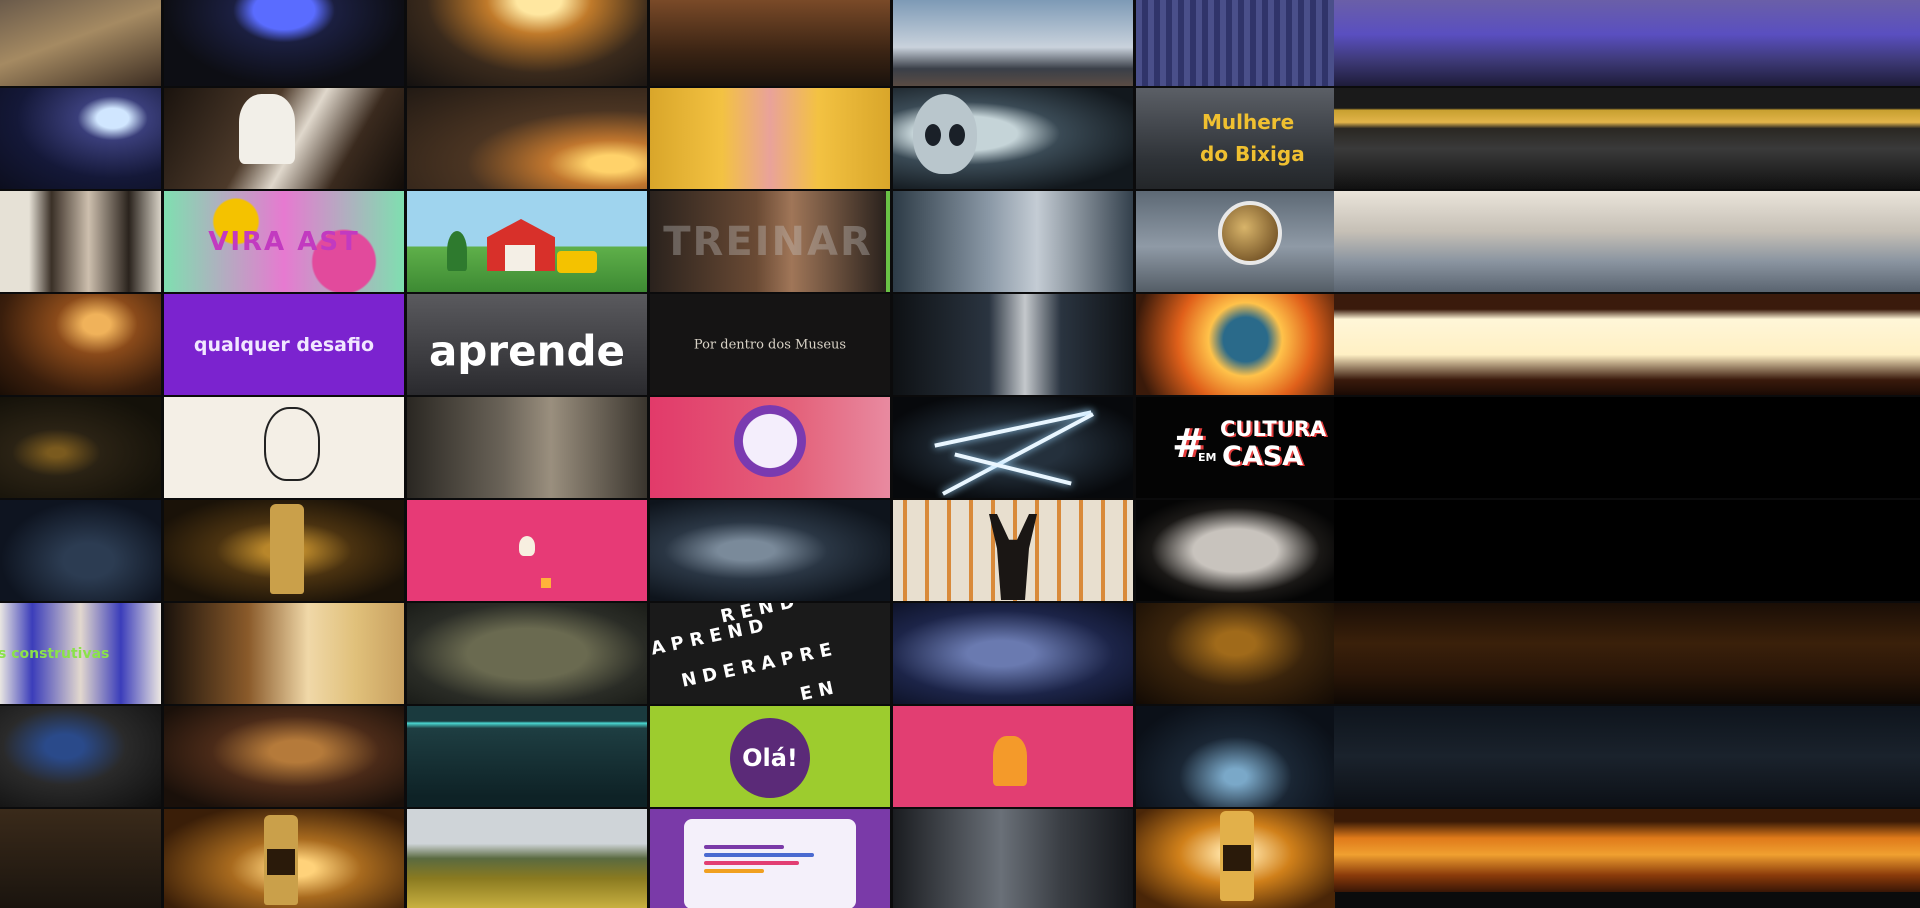 This screenshot has width=1920, height=908. I want to click on thumb-golden-bottle-sparkles, so click(284, 550).